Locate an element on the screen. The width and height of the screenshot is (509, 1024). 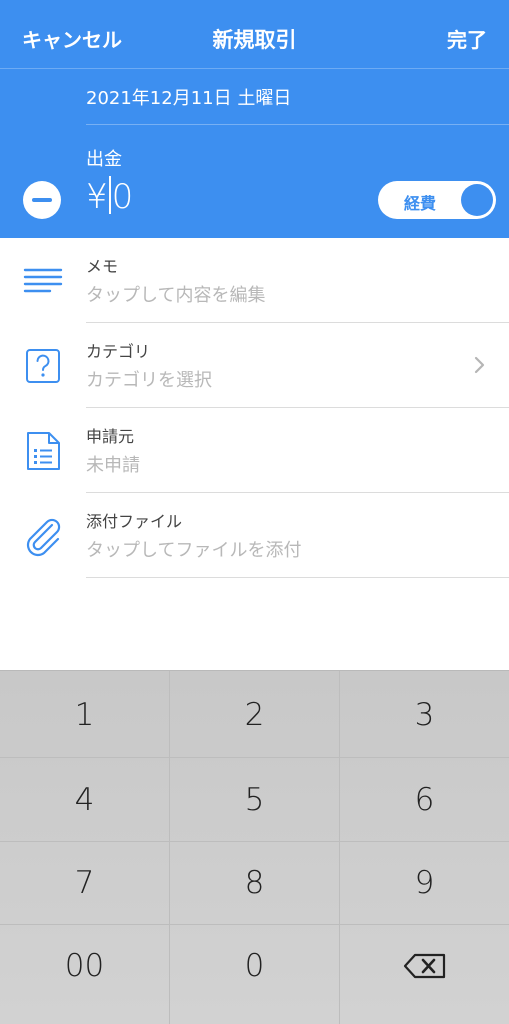
key-2: 2 is located at coordinates (254, 715).